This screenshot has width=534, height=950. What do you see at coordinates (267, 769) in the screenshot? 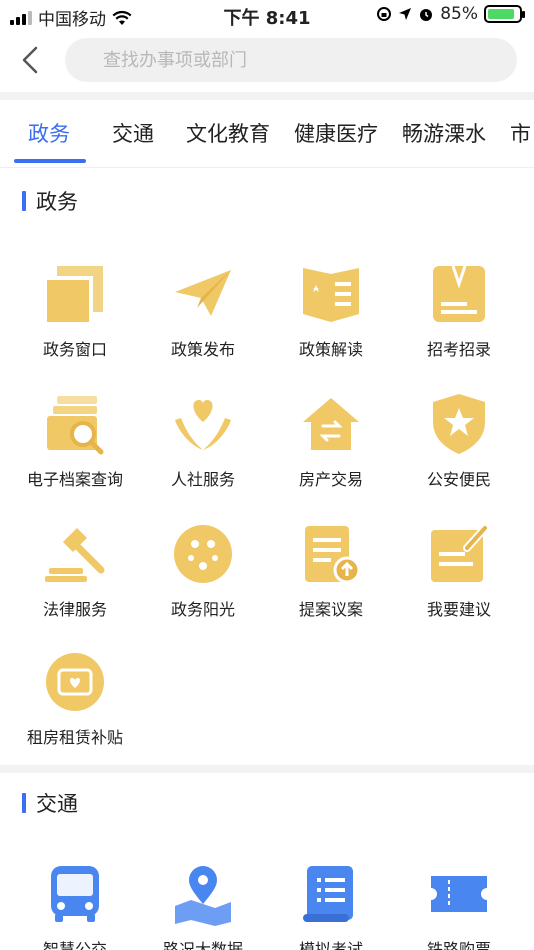
I see `section-divider` at bounding box center [267, 769].